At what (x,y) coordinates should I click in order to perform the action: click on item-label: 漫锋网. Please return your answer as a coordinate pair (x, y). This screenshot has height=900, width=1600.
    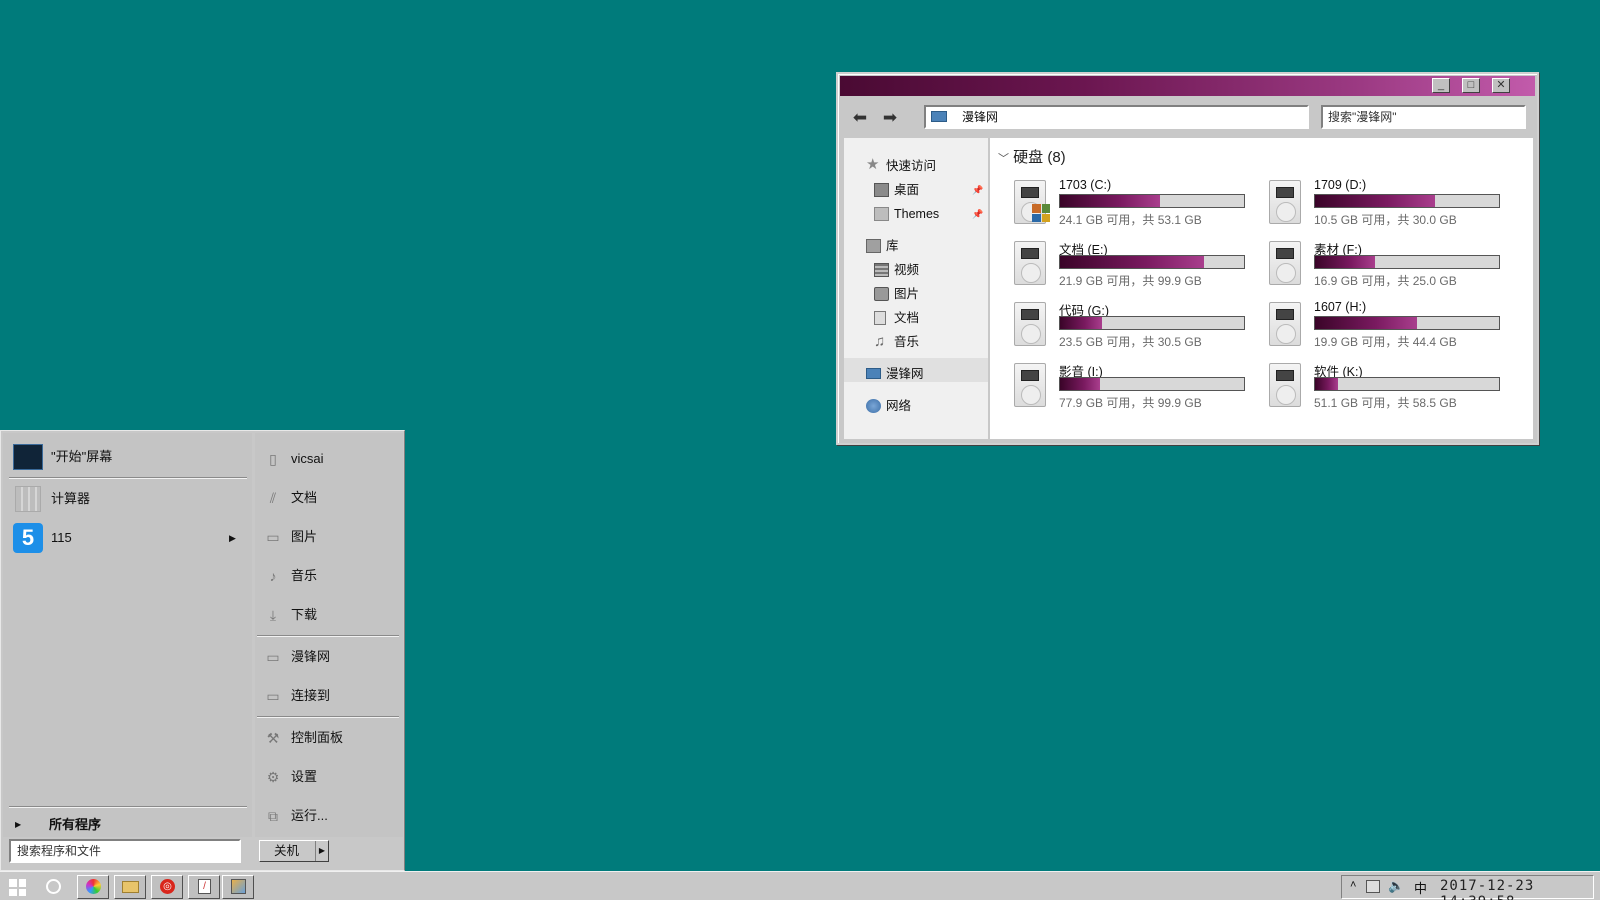
    Looking at the image, I should click on (311, 656).